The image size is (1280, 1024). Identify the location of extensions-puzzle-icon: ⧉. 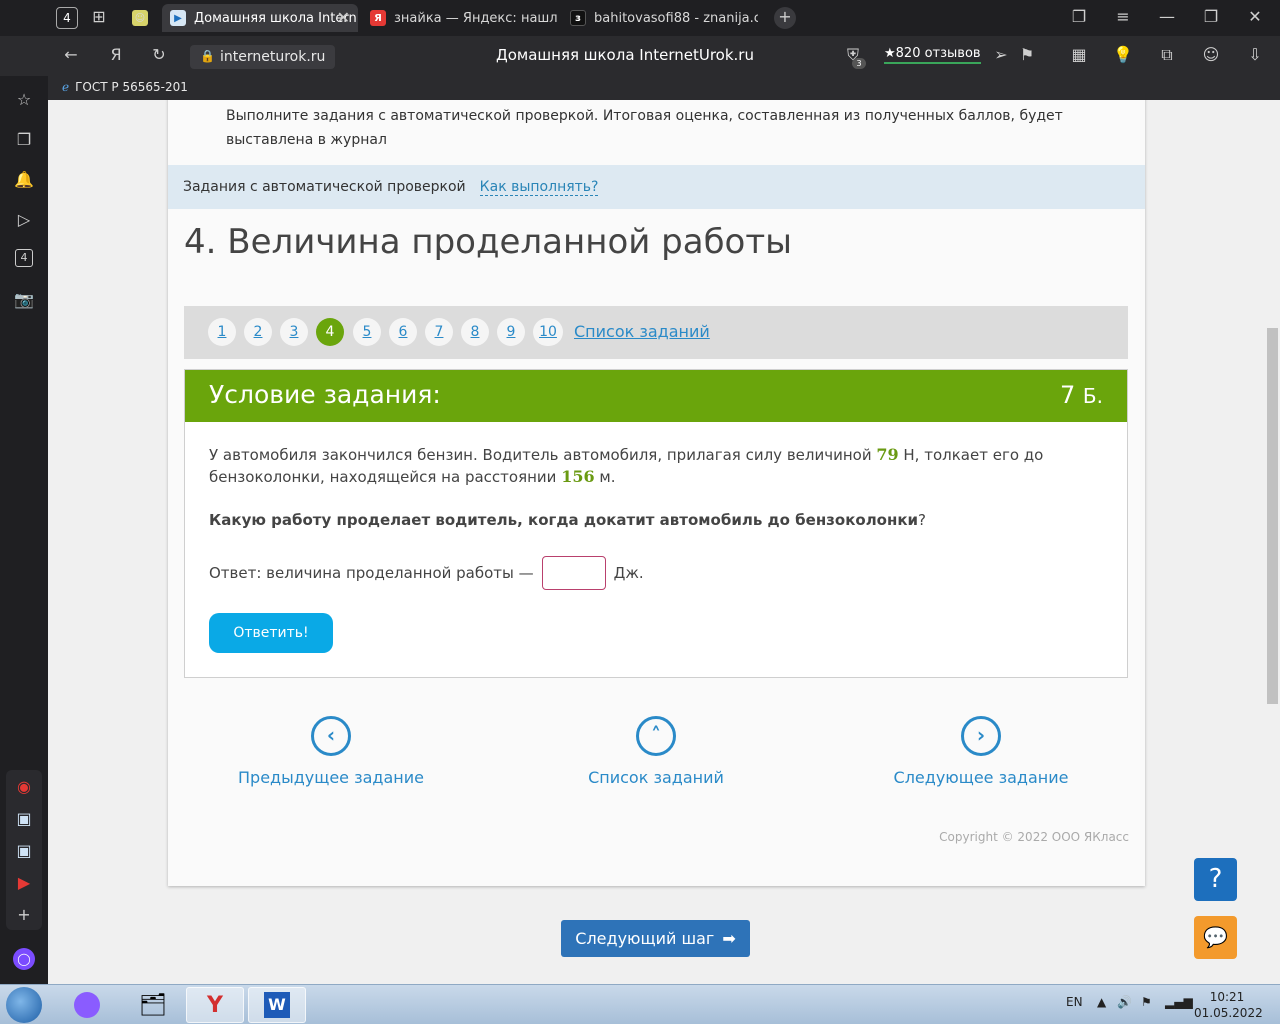
(1167, 56).